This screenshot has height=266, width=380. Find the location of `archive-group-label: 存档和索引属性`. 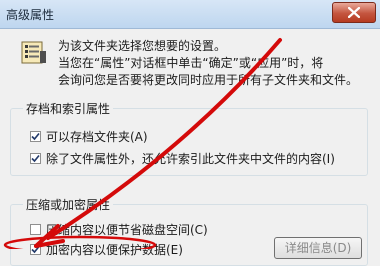

archive-group-label: 存档和索引属性 is located at coordinates (68, 108).